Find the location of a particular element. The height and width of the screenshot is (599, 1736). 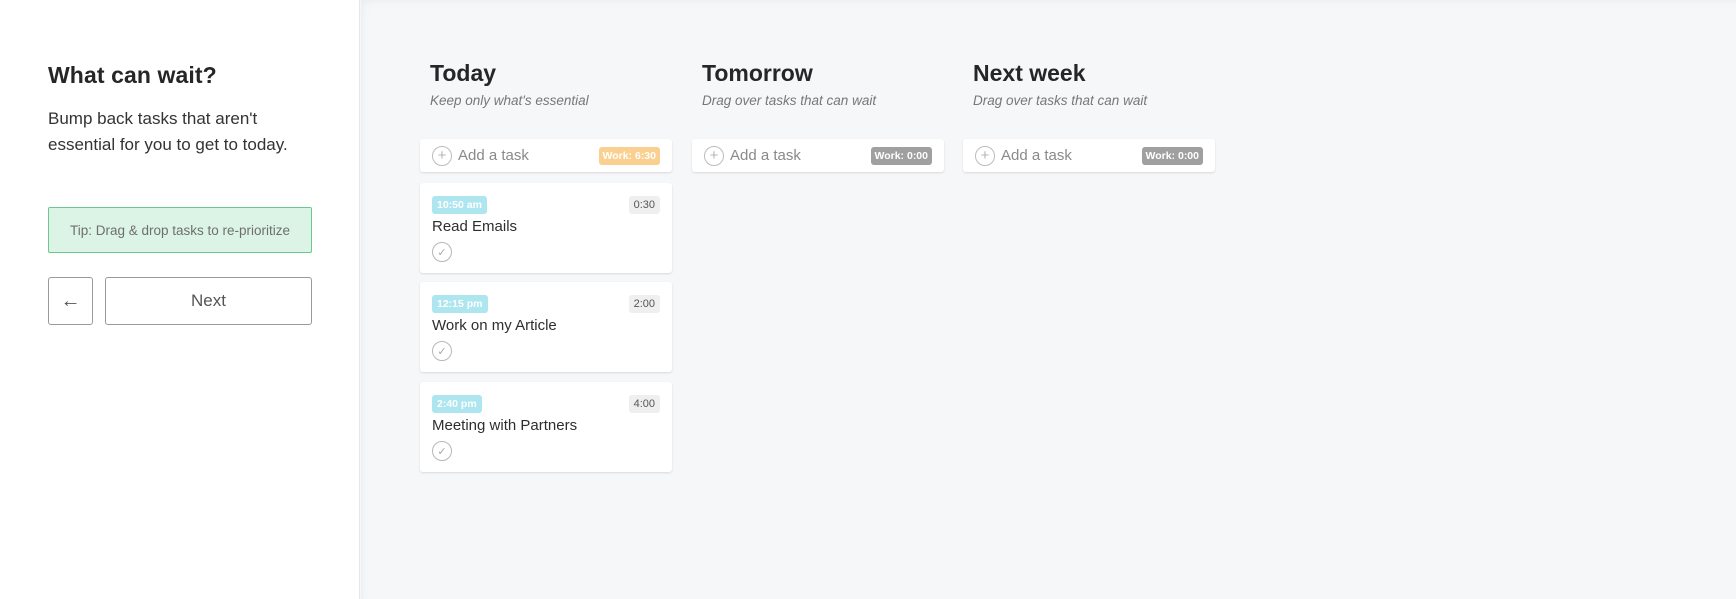

task-duration-badge: 0:30 is located at coordinates (644, 205).